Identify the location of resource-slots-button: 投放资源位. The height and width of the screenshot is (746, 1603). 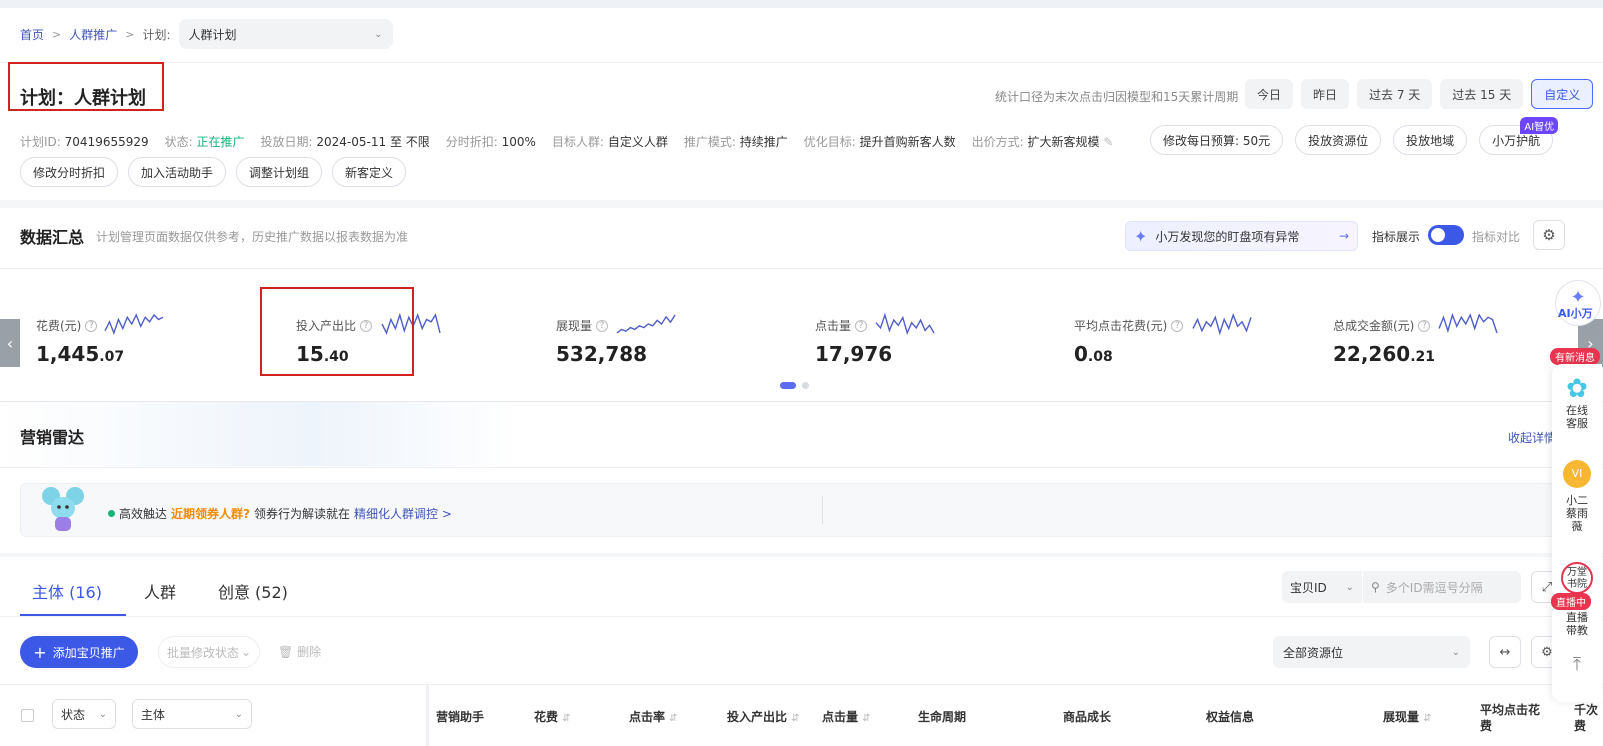
(1338, 140).